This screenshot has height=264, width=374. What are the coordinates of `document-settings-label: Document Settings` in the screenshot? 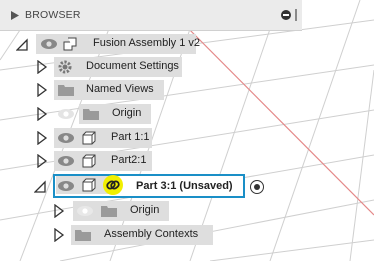 It's located at (132, 66).